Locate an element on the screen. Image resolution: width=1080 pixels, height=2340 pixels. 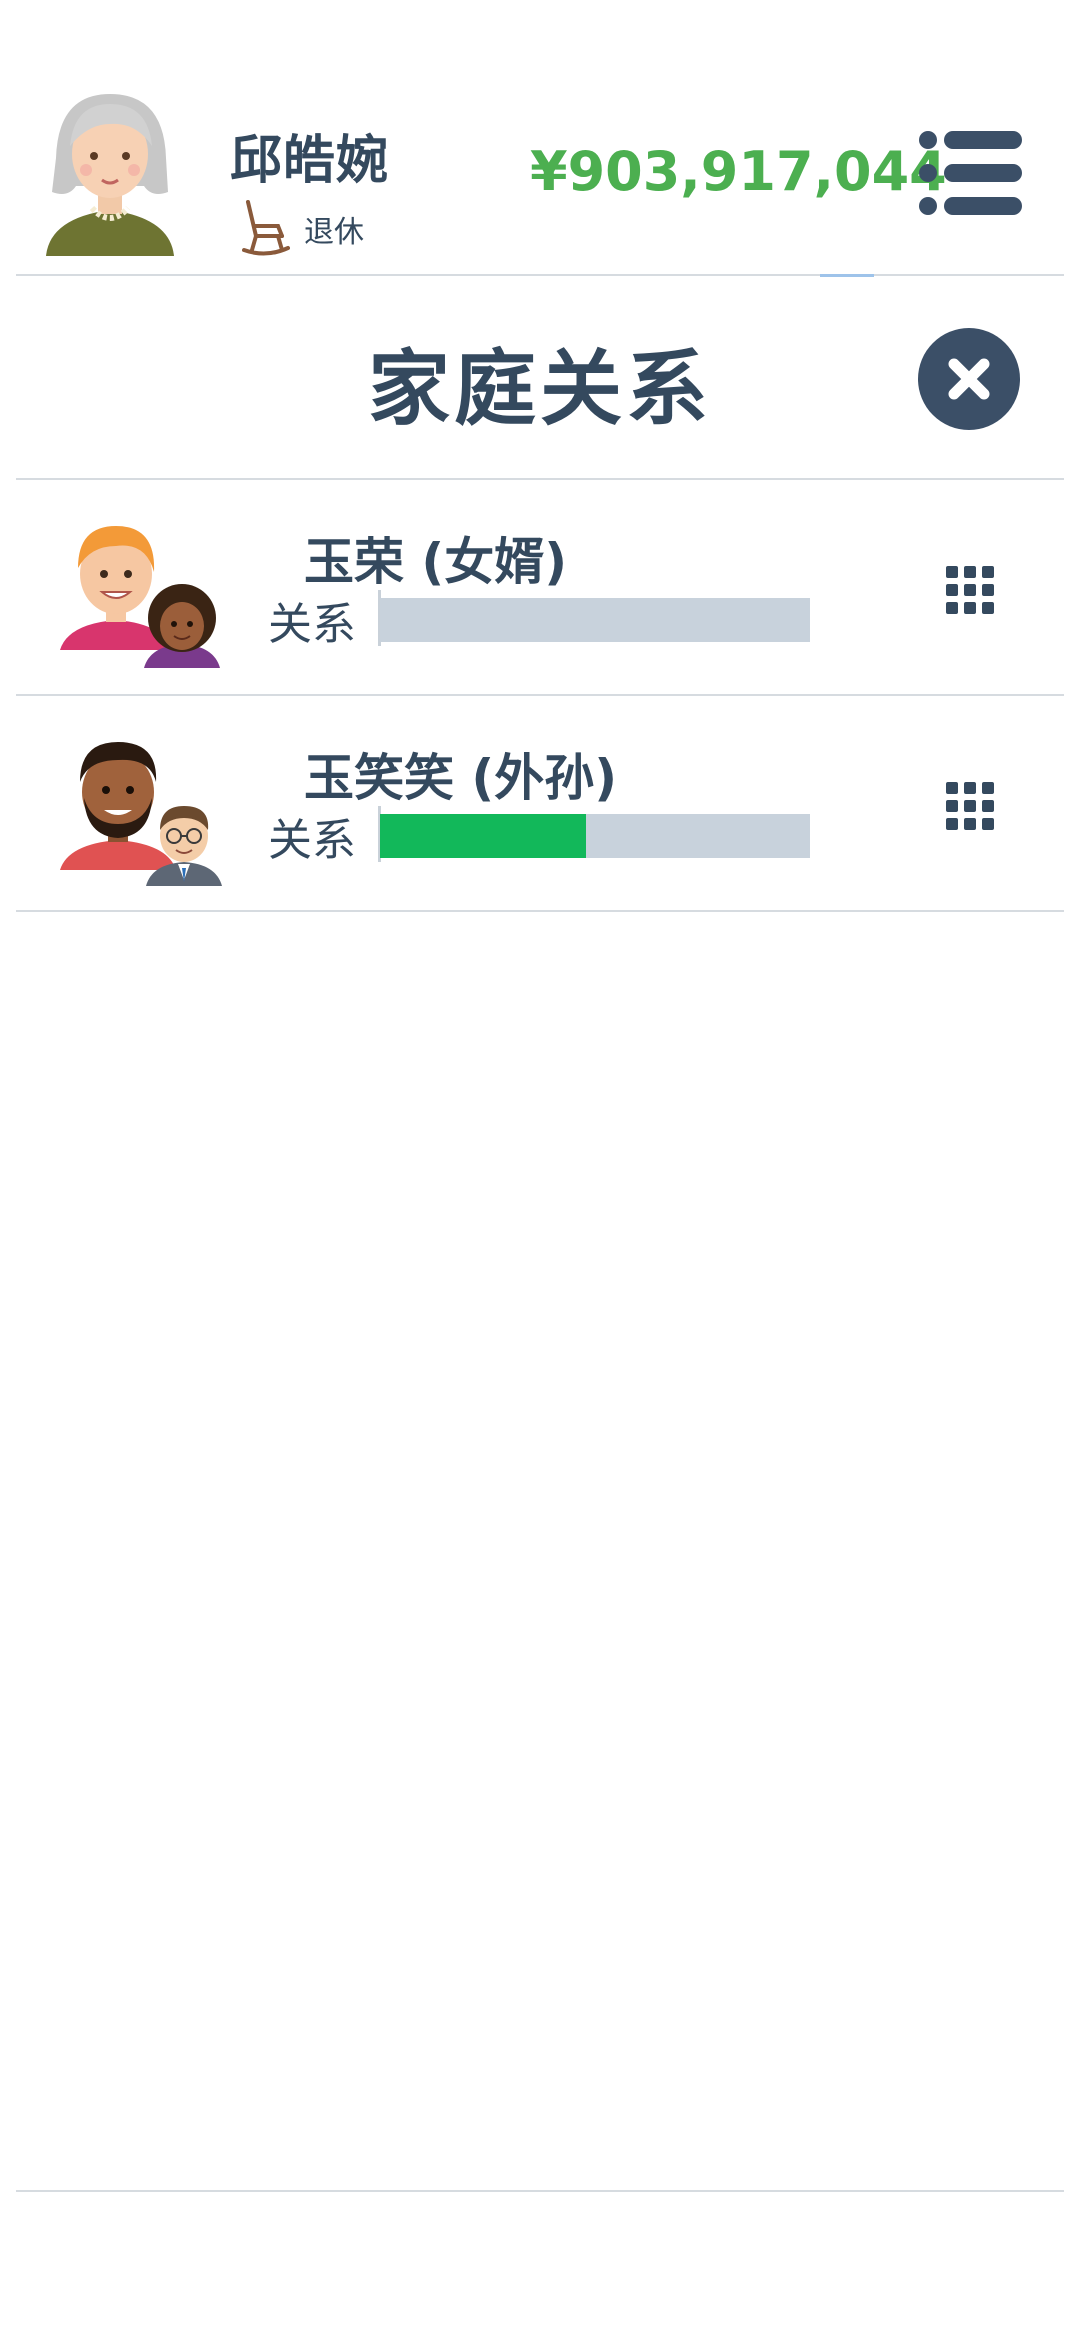
status-label: 退休 is located at coordinates (334, 232).